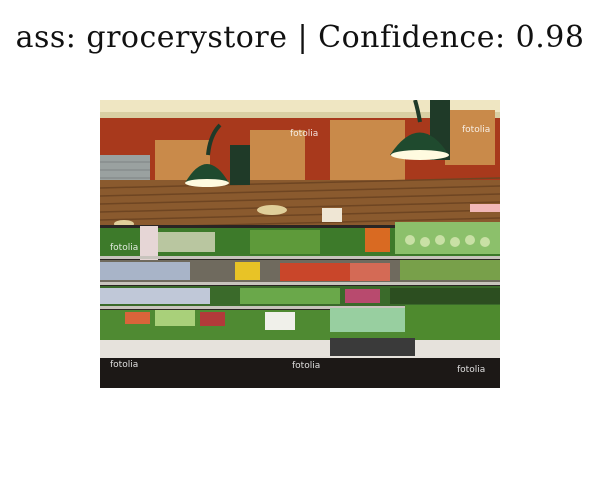 The image size is (600, 489). What do you see at coordinates (300, 37) in the screenshot?
I see `classification-title: ass: grocerystore | Confidence: 0.98` at bounding box center [300, 37].